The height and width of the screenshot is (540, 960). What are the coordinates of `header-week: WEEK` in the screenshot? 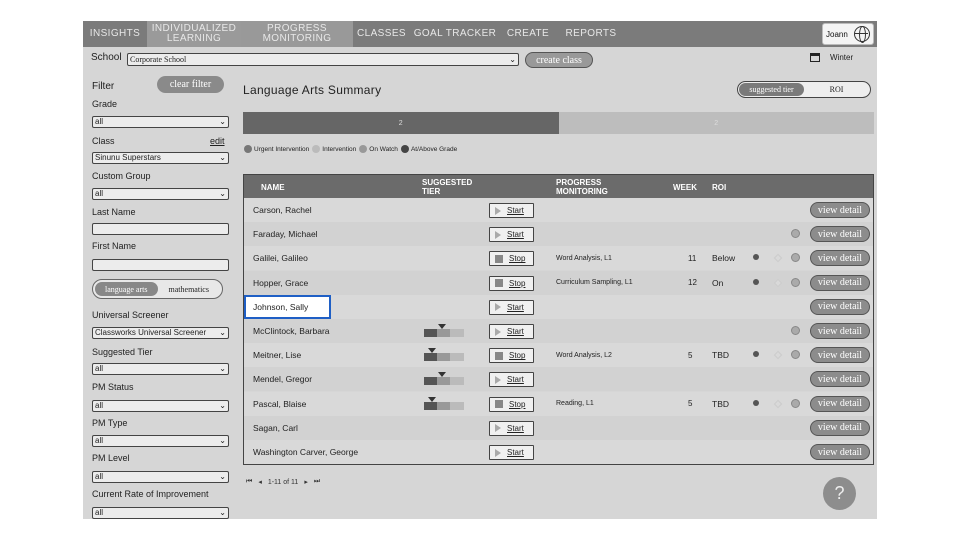 It's located at (685, 187).